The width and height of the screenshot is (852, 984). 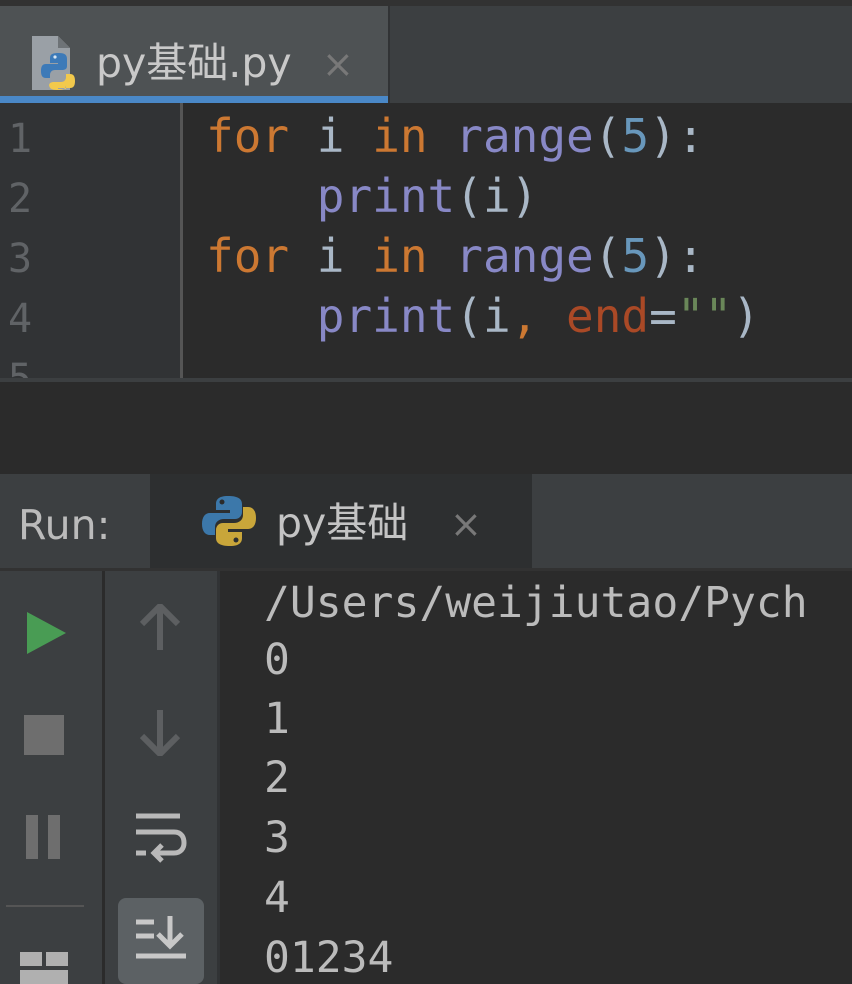 I want to click on python-file-icon, so click(x=53, y=63).